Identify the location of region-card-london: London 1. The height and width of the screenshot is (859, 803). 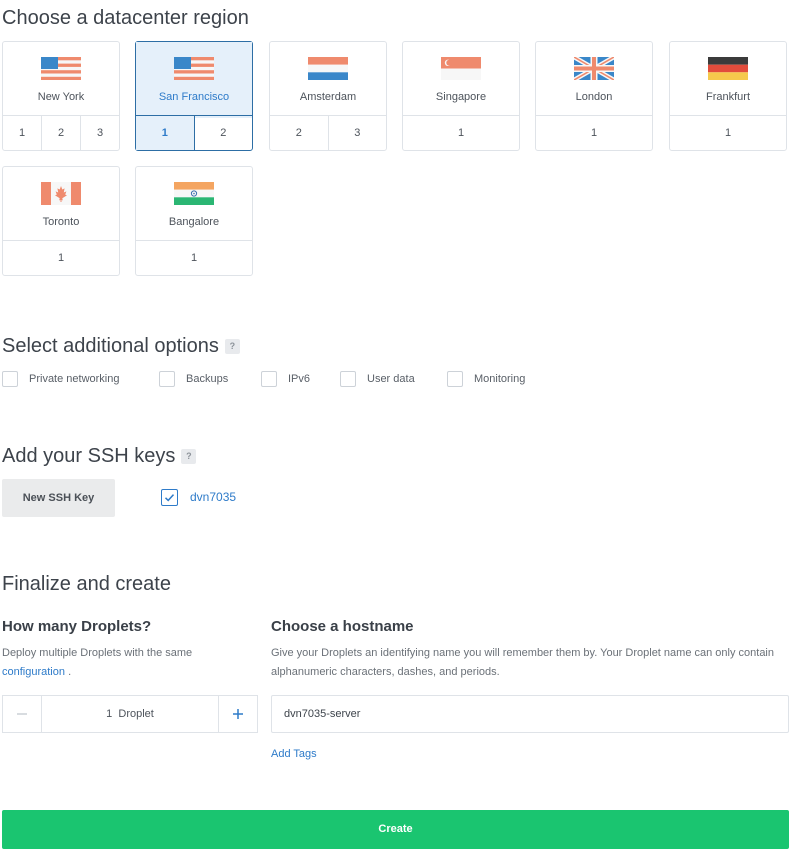
(594, 96).